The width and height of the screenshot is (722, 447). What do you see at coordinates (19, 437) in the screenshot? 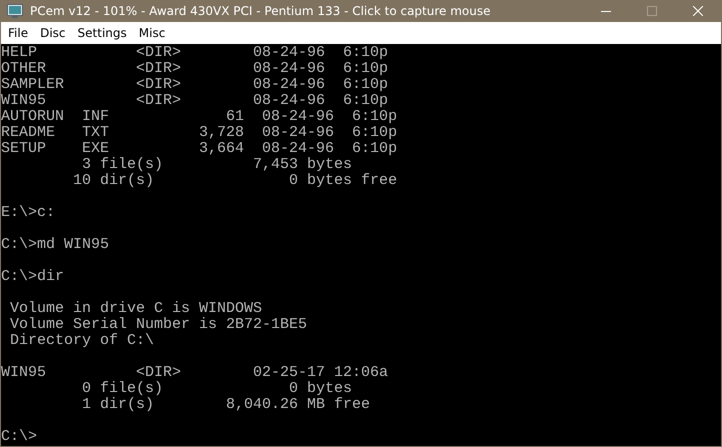
I see `console-line: C:\>` at bounding box center [19, 437].